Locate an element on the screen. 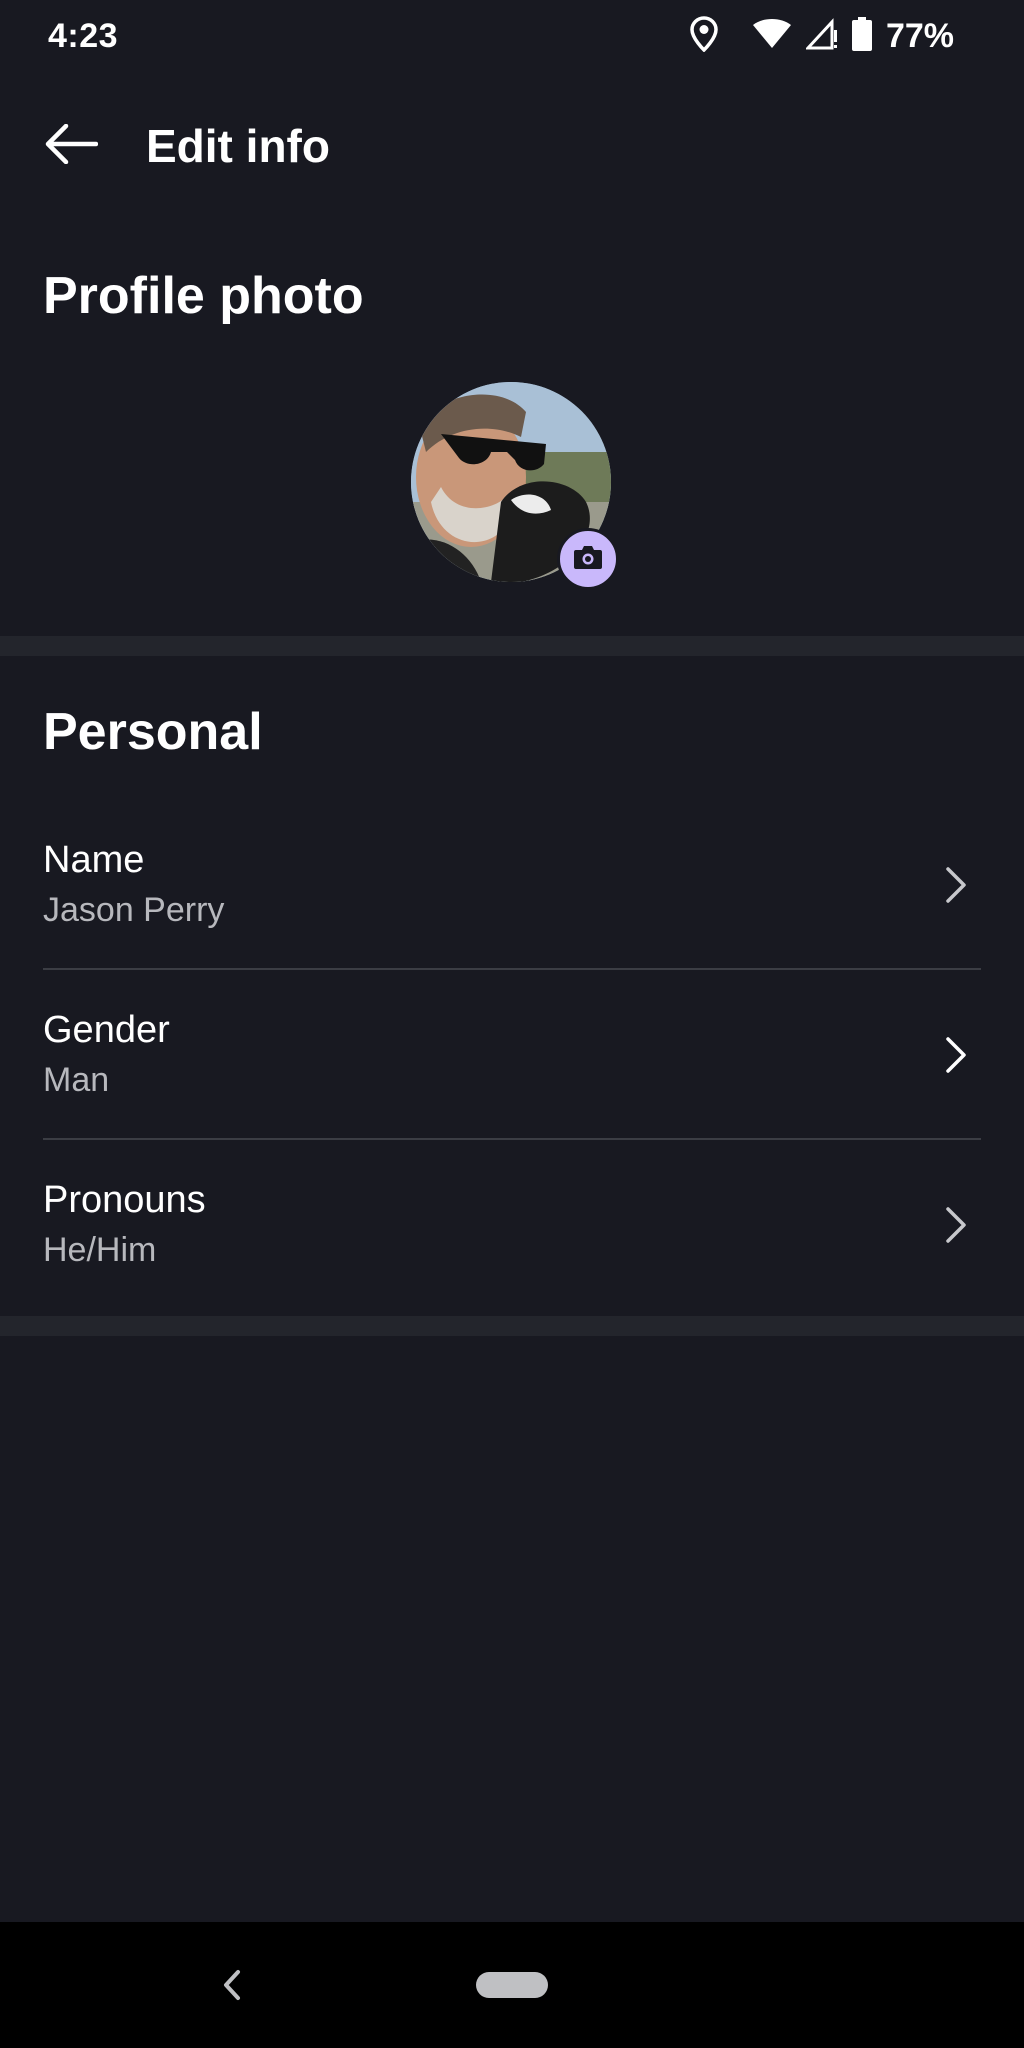 The height and width of the screenshot is (2048, 1024). profile-photo-heading: Profile photo is located at coordinates (203, 296).